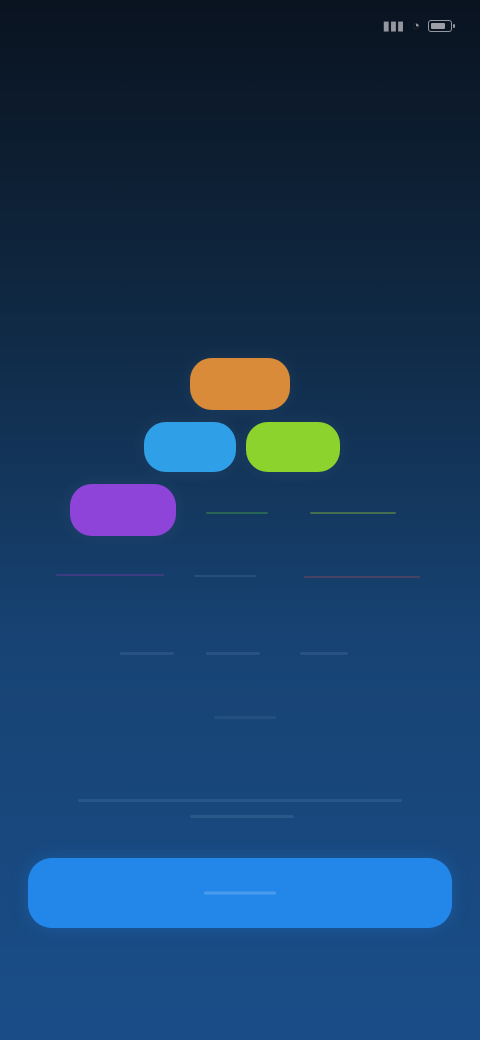  I want to click on status-bar: ▮▮▮ ◔, so click(240, 30).